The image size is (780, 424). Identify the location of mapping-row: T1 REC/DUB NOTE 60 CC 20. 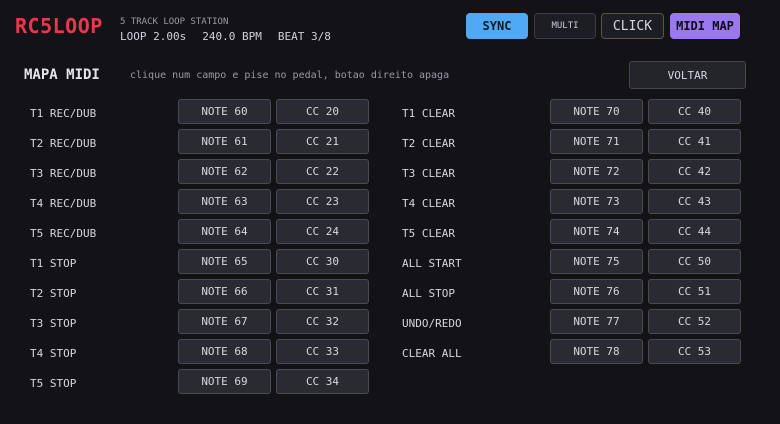
(190, 113).